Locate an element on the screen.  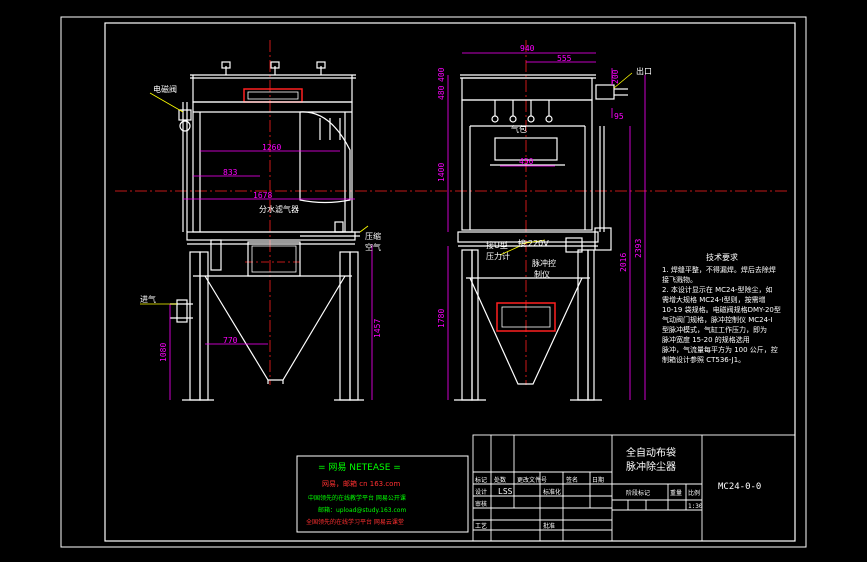
dim-450: 450 is located at coordinates (526, 161).